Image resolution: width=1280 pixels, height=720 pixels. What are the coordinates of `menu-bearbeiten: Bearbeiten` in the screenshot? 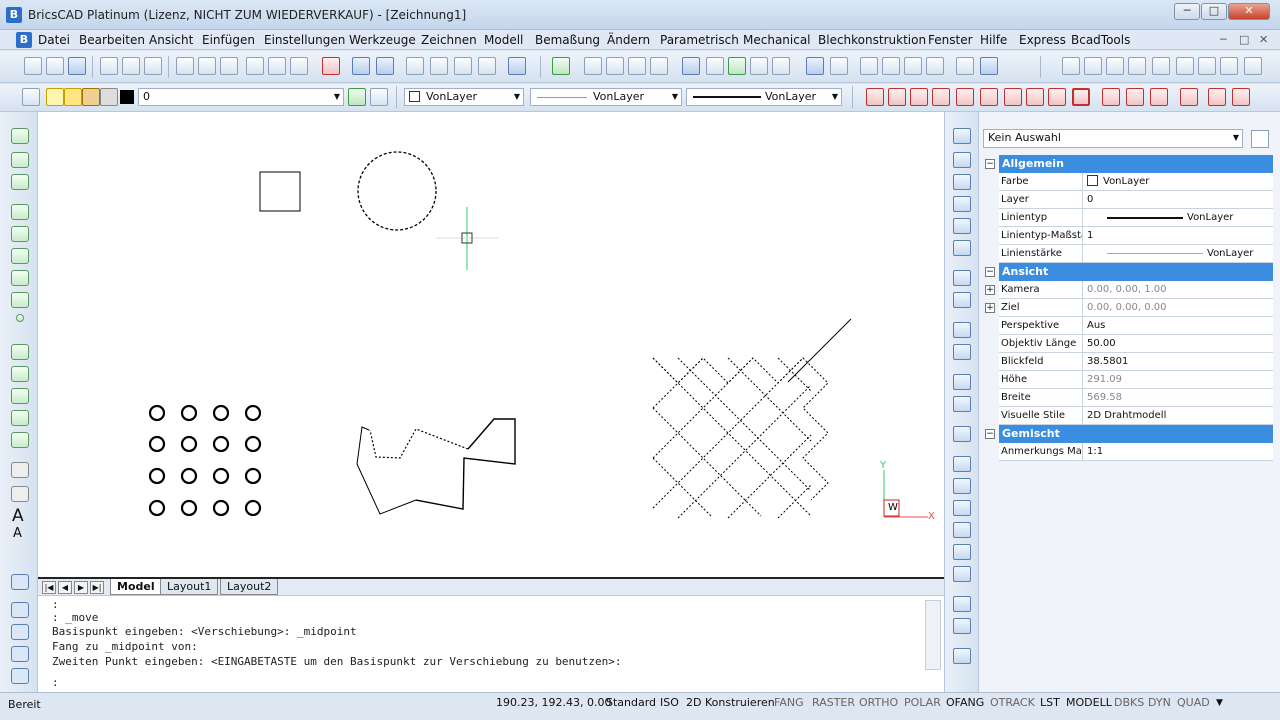 It's located at (112, 40).